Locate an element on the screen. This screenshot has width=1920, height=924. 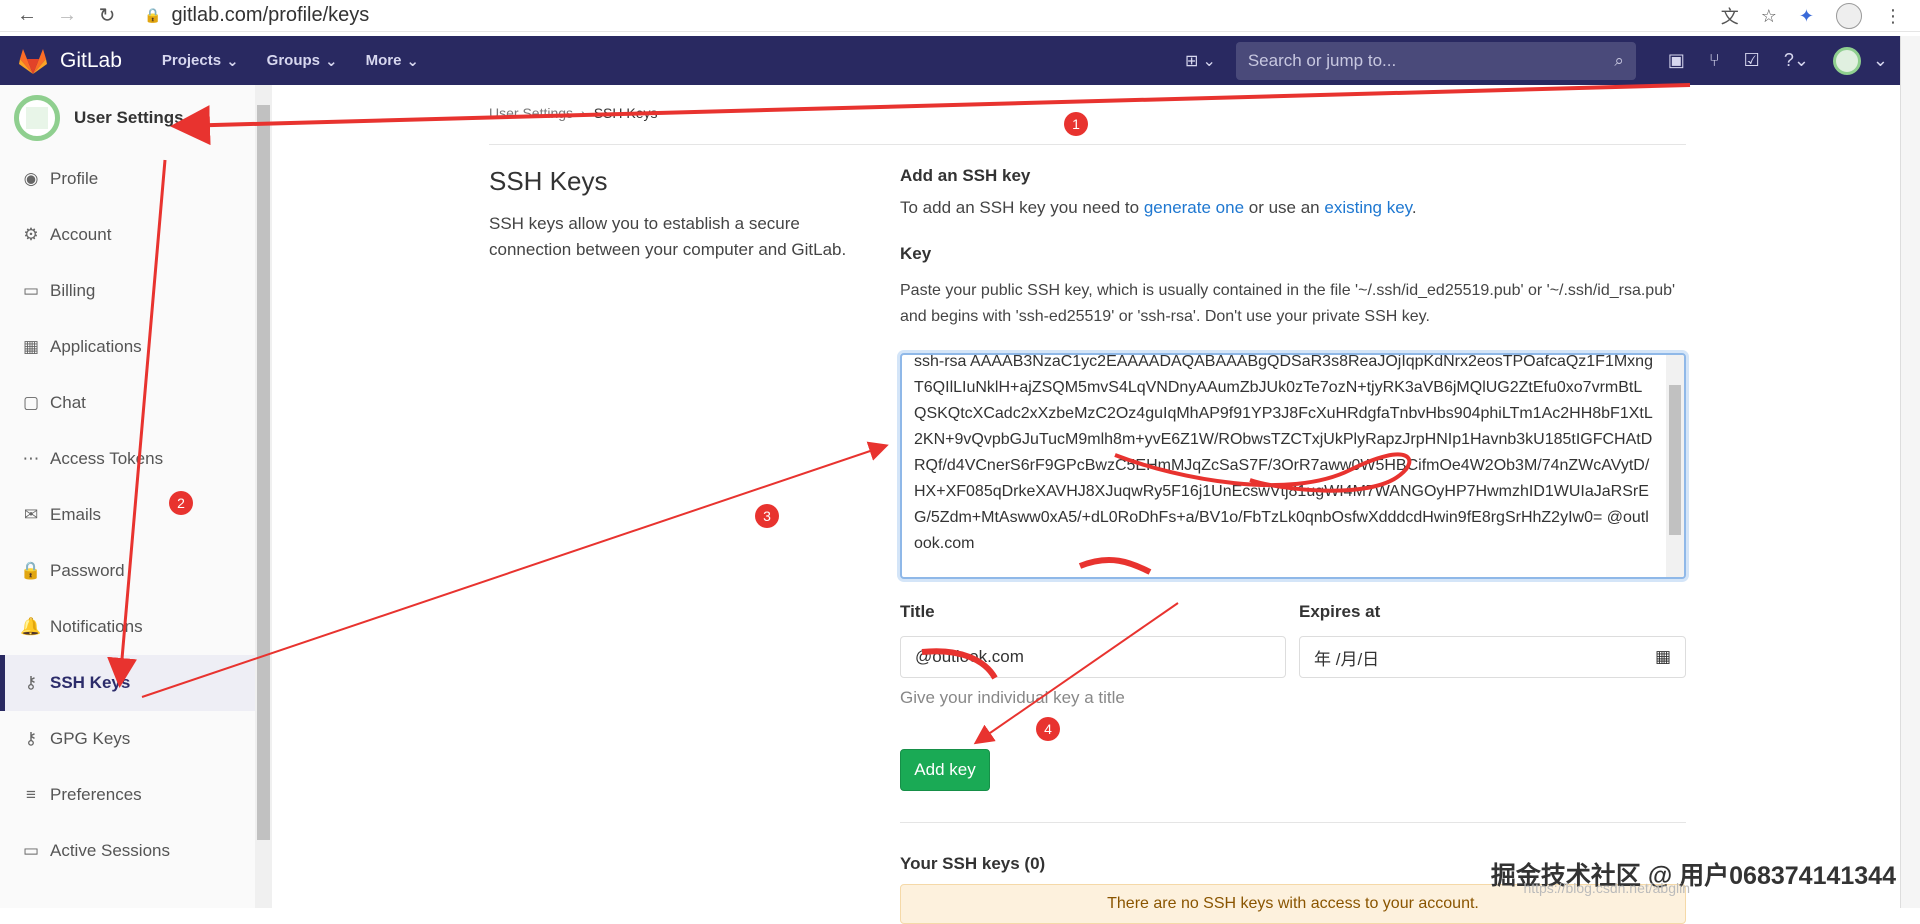
title-field: @outlook.com is located at coordinates (1093, 657).